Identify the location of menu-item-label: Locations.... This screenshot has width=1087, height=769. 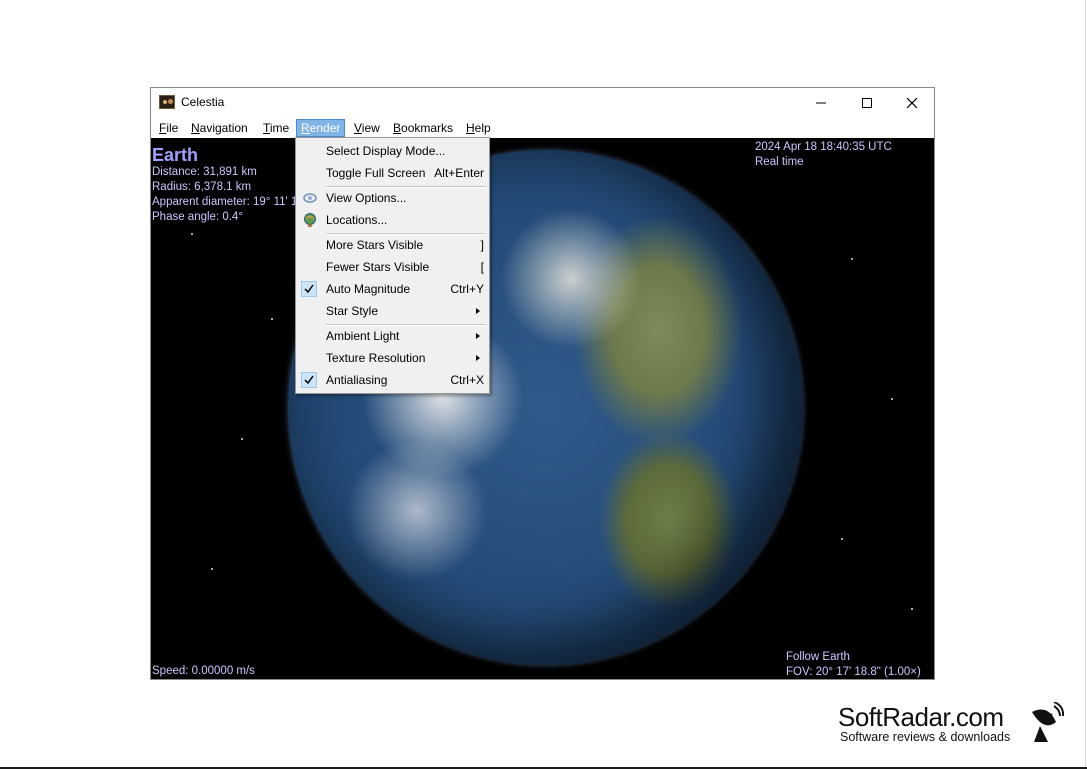
(357, 220).